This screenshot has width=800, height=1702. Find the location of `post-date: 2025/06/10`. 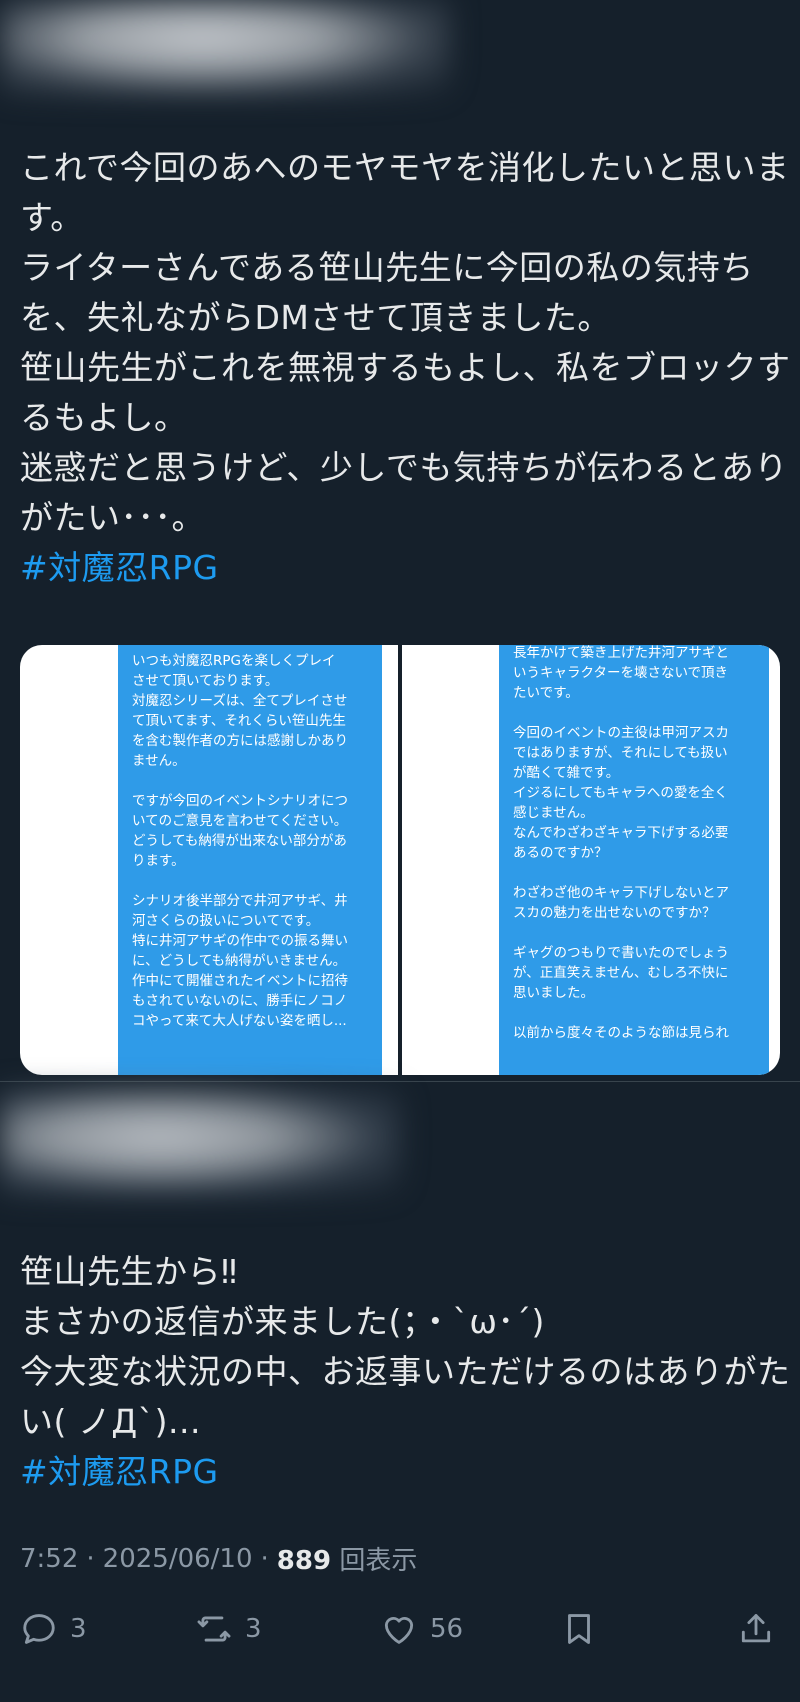

post-date: 2025/06/10 is located at coordinates (178, 1559).